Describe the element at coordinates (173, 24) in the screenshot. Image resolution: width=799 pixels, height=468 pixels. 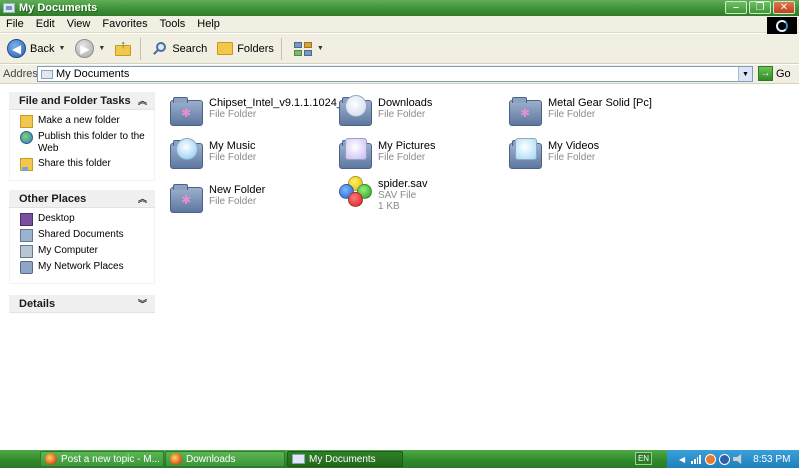
I see `menu-tools: Tools` at that location.